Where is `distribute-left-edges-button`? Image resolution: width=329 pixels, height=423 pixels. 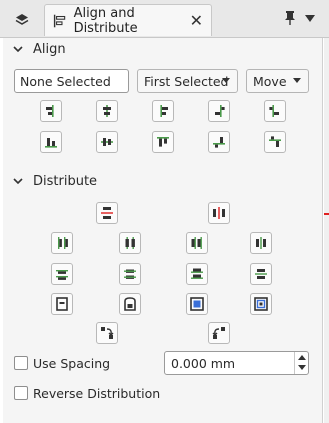 distribute-left-edges-button is located at coordinates (62, 243).